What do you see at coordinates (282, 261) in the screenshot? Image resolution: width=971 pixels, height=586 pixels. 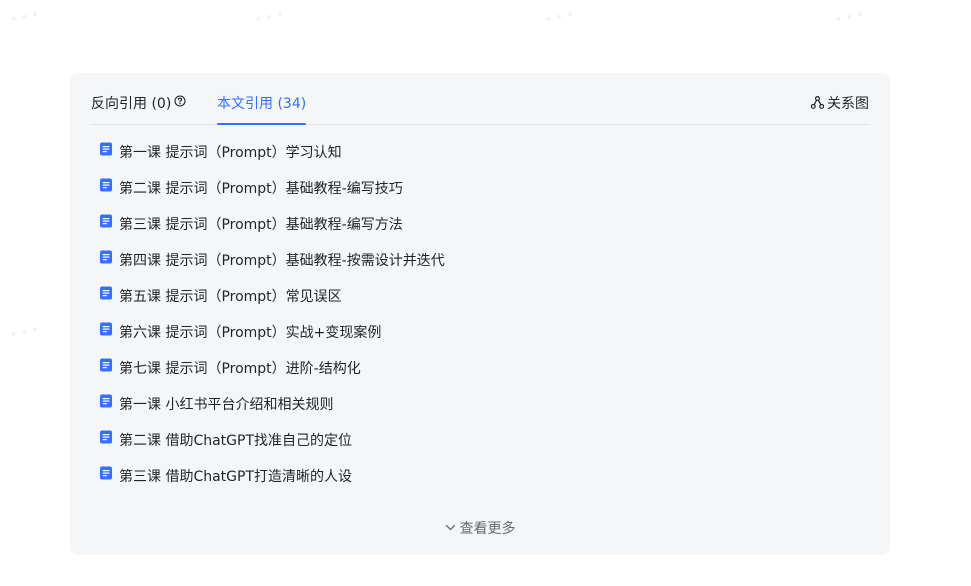 I see `list-item-label: 第四课 提示词（Prompt）基础教程-按需设计并迭代` at bounding box center [282, 261].